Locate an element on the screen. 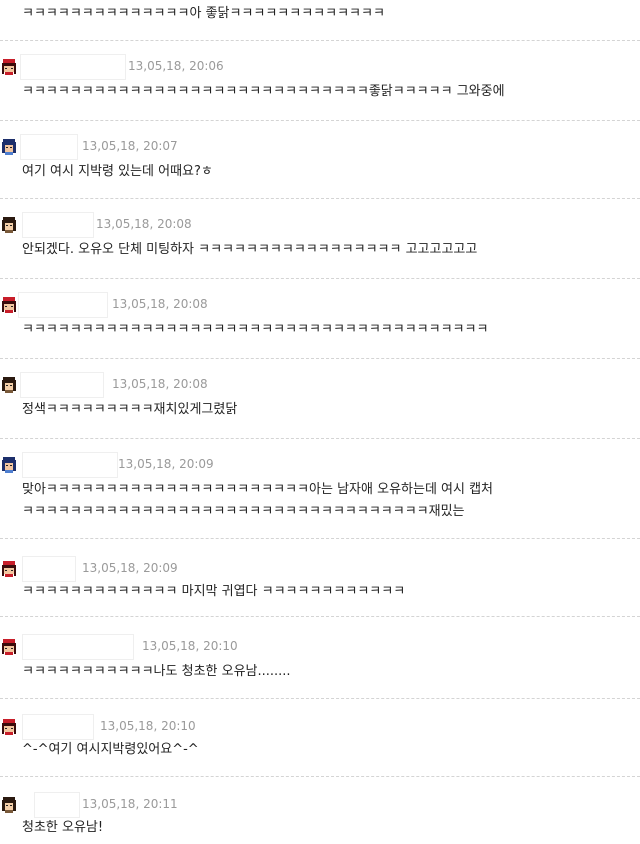  comment-text: 여기 여시 지박령 있는데 어때요?ㅎ is located at coordinates (117, 171).